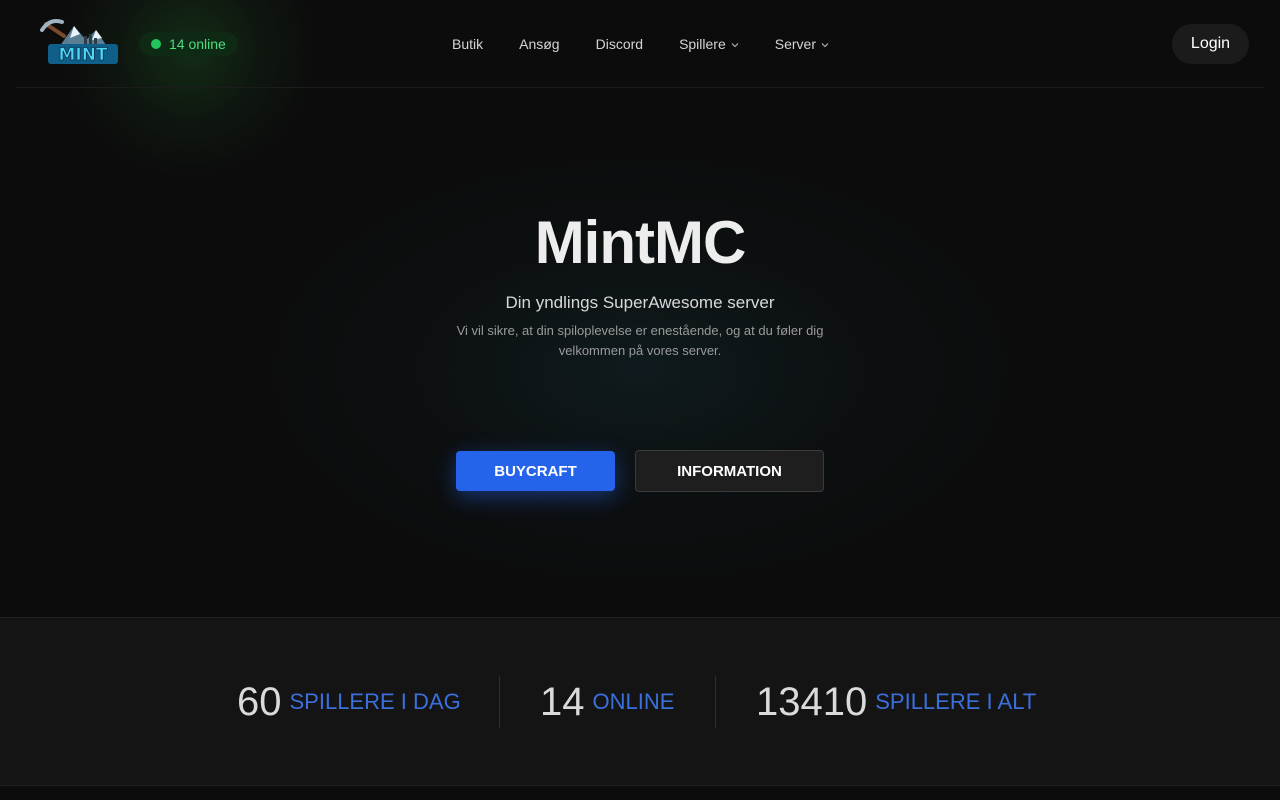 This screenshot has height=800, width=1280. I want to click on nav-item-label: Discord, so click(619, 44).